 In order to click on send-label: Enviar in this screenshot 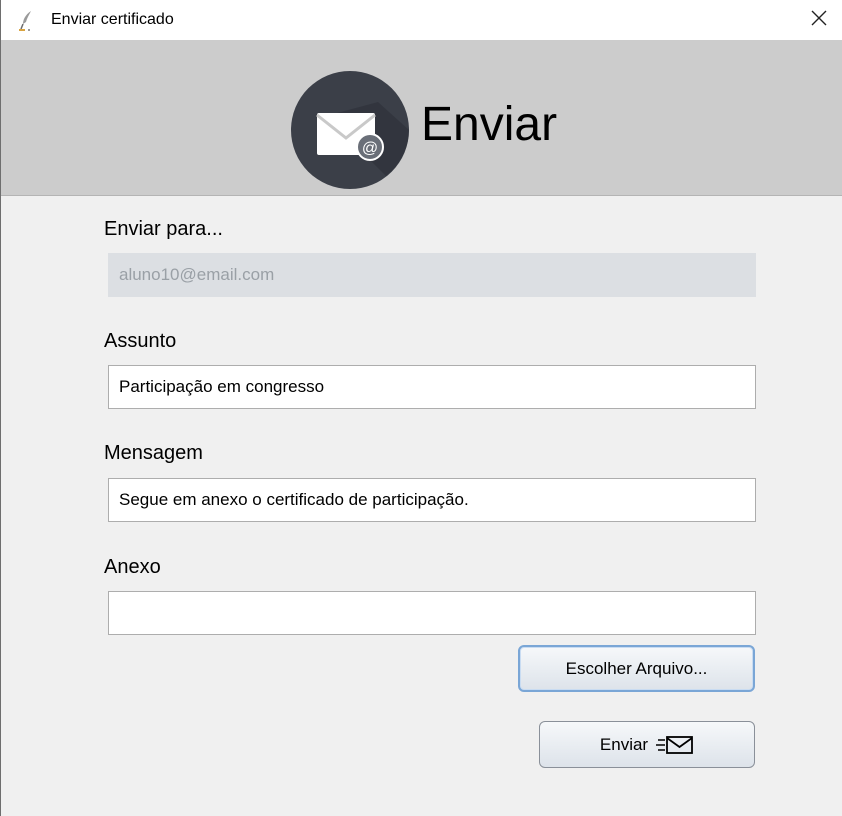, I will do `click(624, 744)`.